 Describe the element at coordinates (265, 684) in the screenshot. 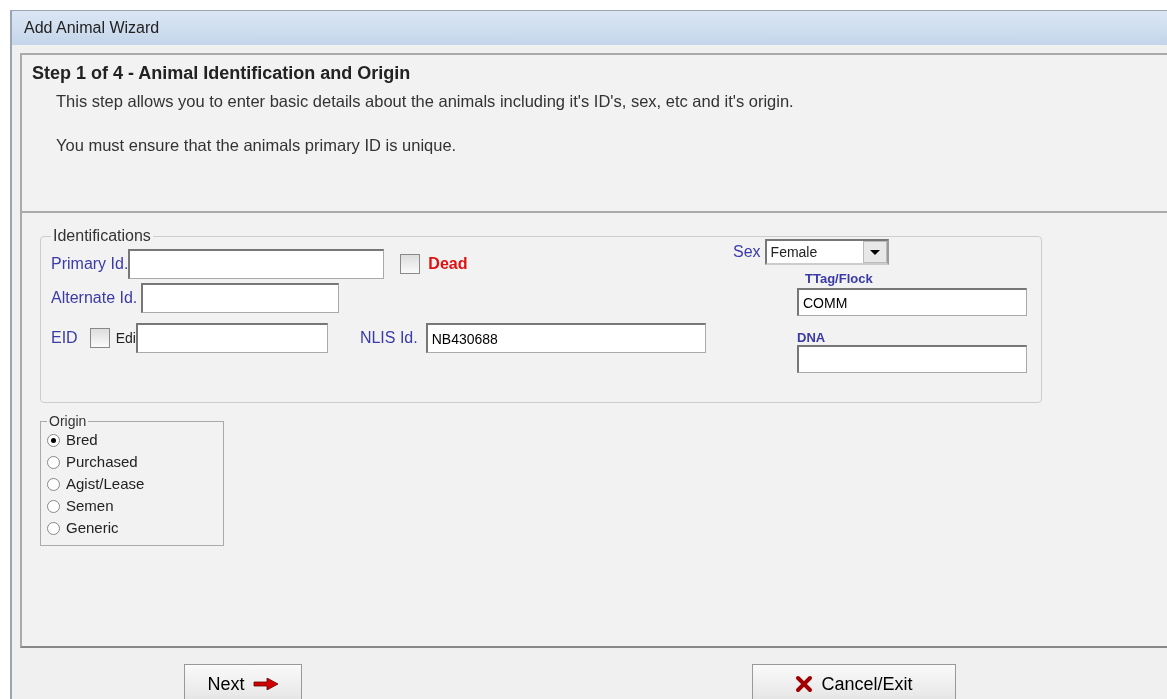

I see `arrow-right-icon` at that location.